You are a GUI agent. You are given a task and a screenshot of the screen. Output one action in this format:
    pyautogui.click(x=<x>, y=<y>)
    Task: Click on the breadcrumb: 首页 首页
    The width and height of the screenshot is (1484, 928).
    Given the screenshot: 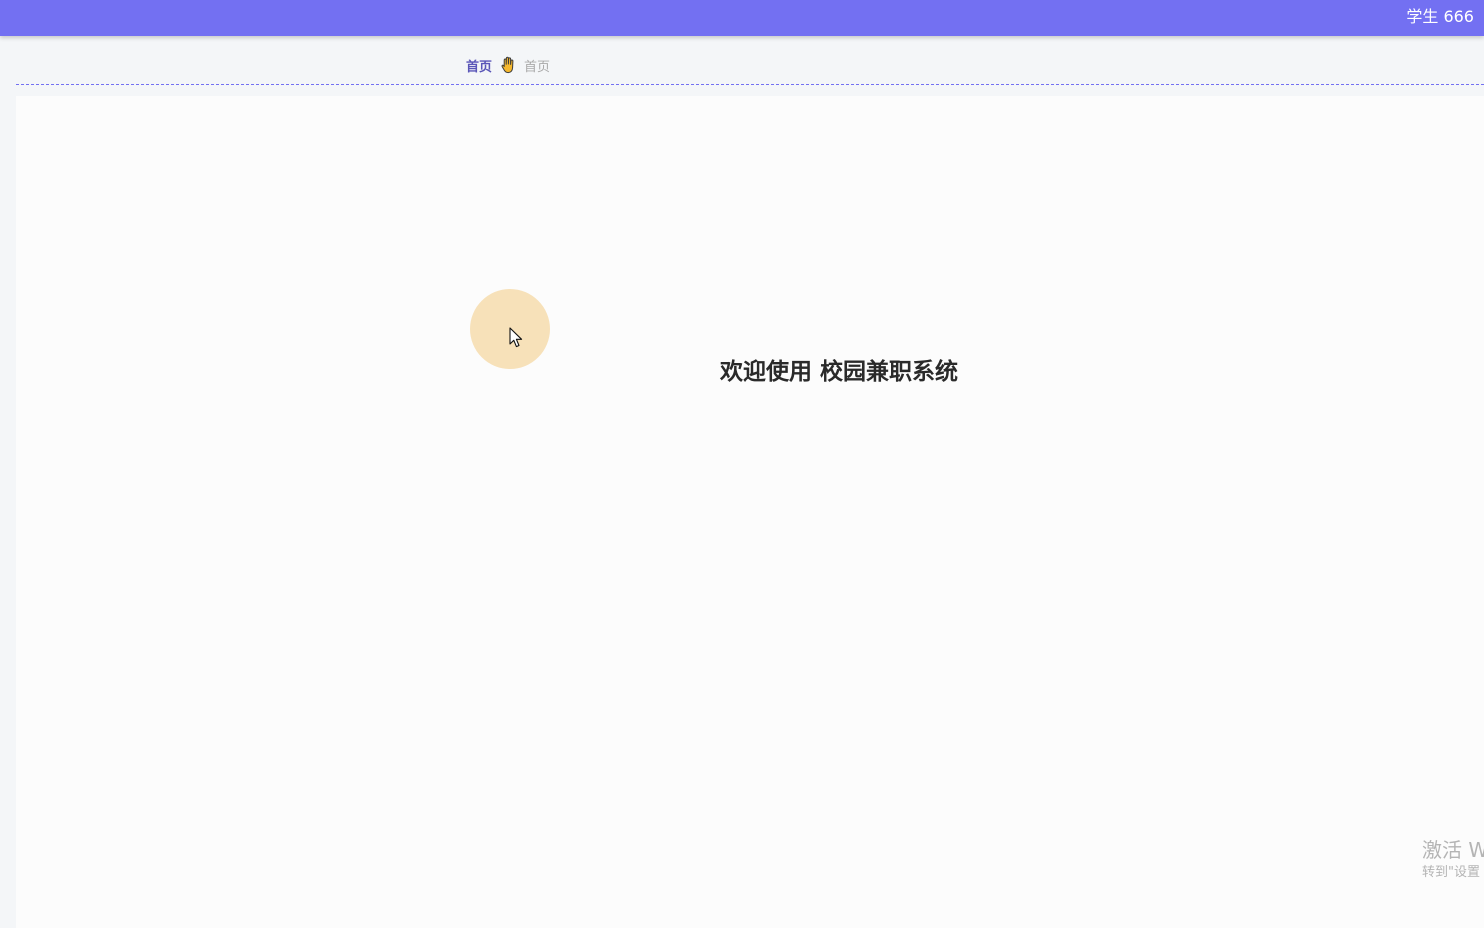 What is the action you would take?
    pyautogui.click(x=508, y=65)
    